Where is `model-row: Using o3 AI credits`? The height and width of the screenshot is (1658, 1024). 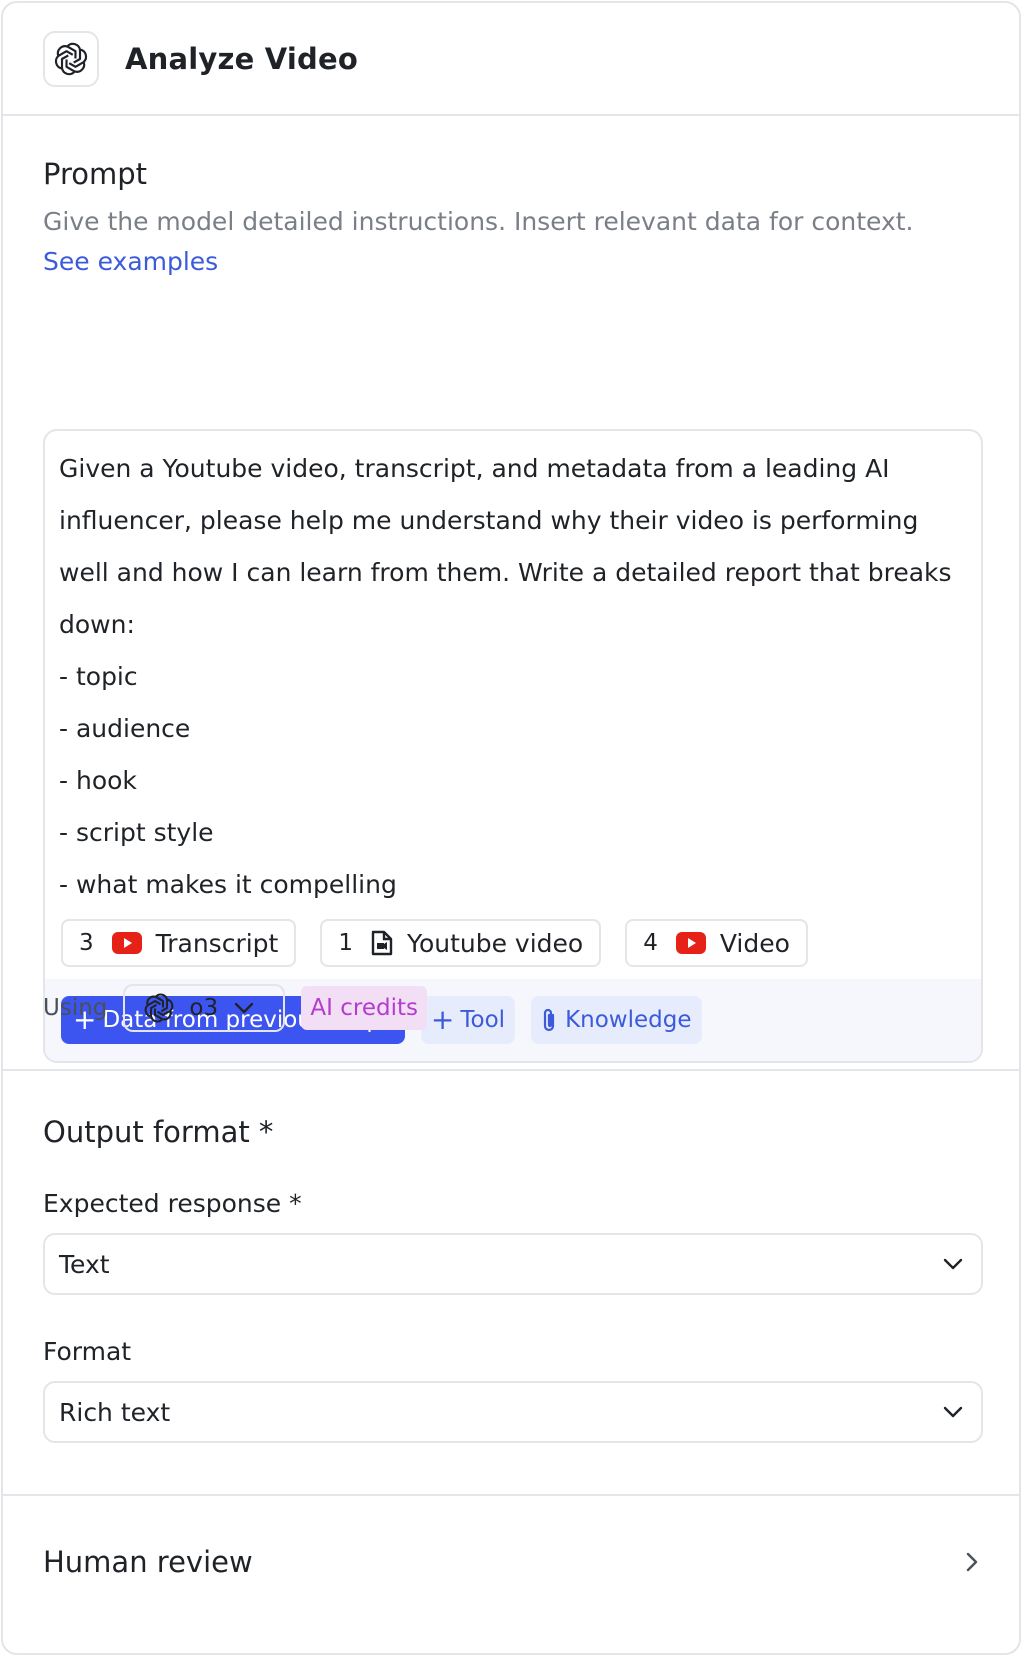 model-row: Using o3 AI credits is located at coordinates (235, 1008).